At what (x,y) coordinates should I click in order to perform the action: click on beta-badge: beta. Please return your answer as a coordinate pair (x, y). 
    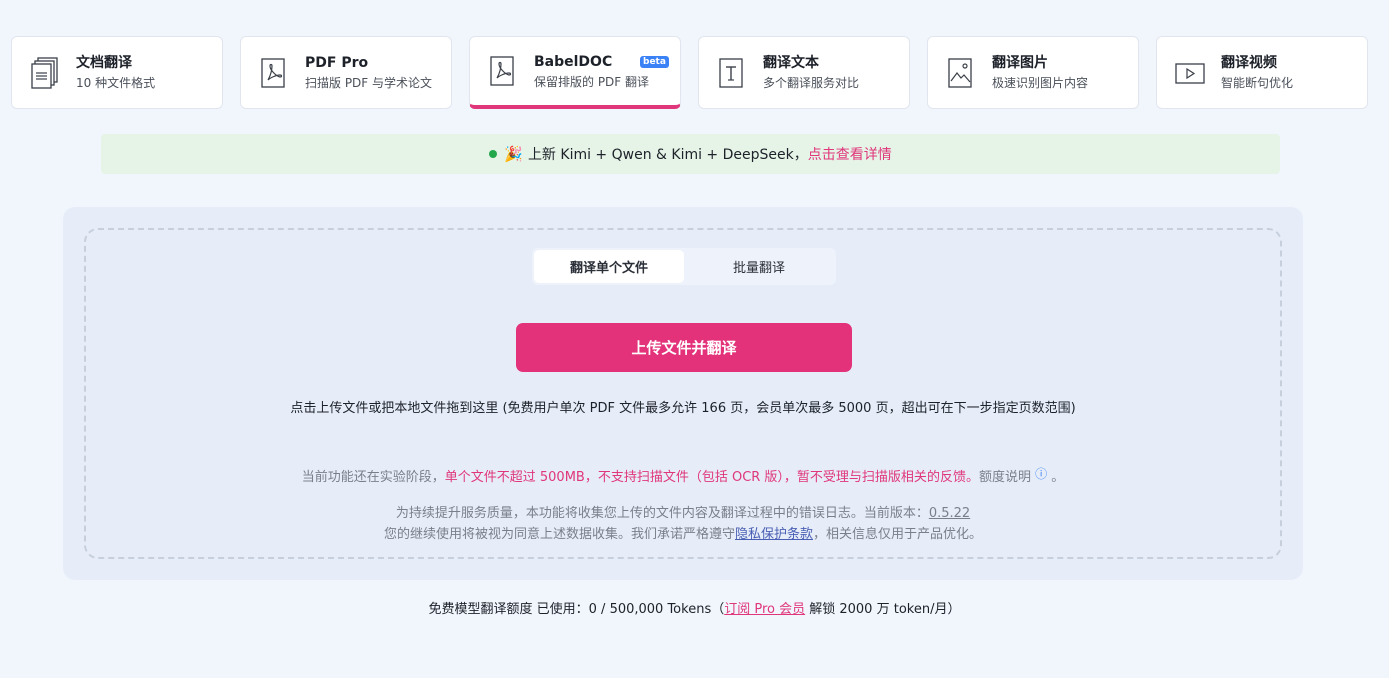
    Looking at the image, I should click on (654, 62).